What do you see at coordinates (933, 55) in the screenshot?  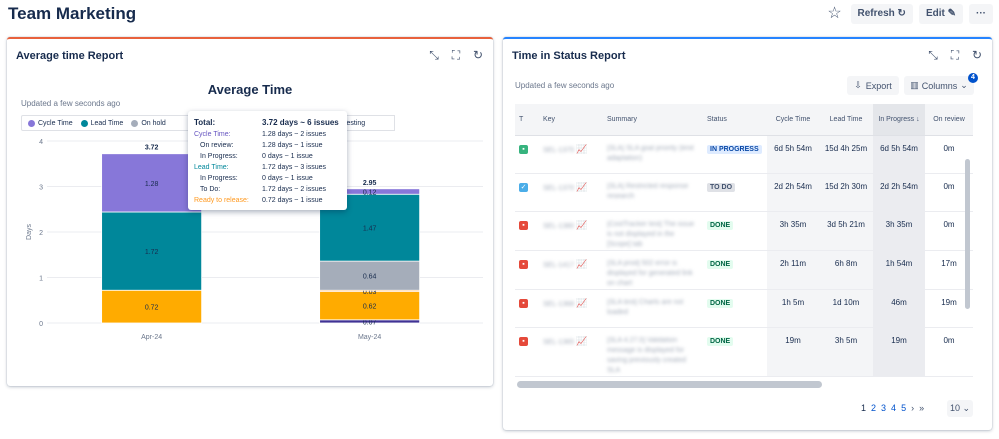 I see `collapse-icon: ⤡` at bounding box center [933, 55].